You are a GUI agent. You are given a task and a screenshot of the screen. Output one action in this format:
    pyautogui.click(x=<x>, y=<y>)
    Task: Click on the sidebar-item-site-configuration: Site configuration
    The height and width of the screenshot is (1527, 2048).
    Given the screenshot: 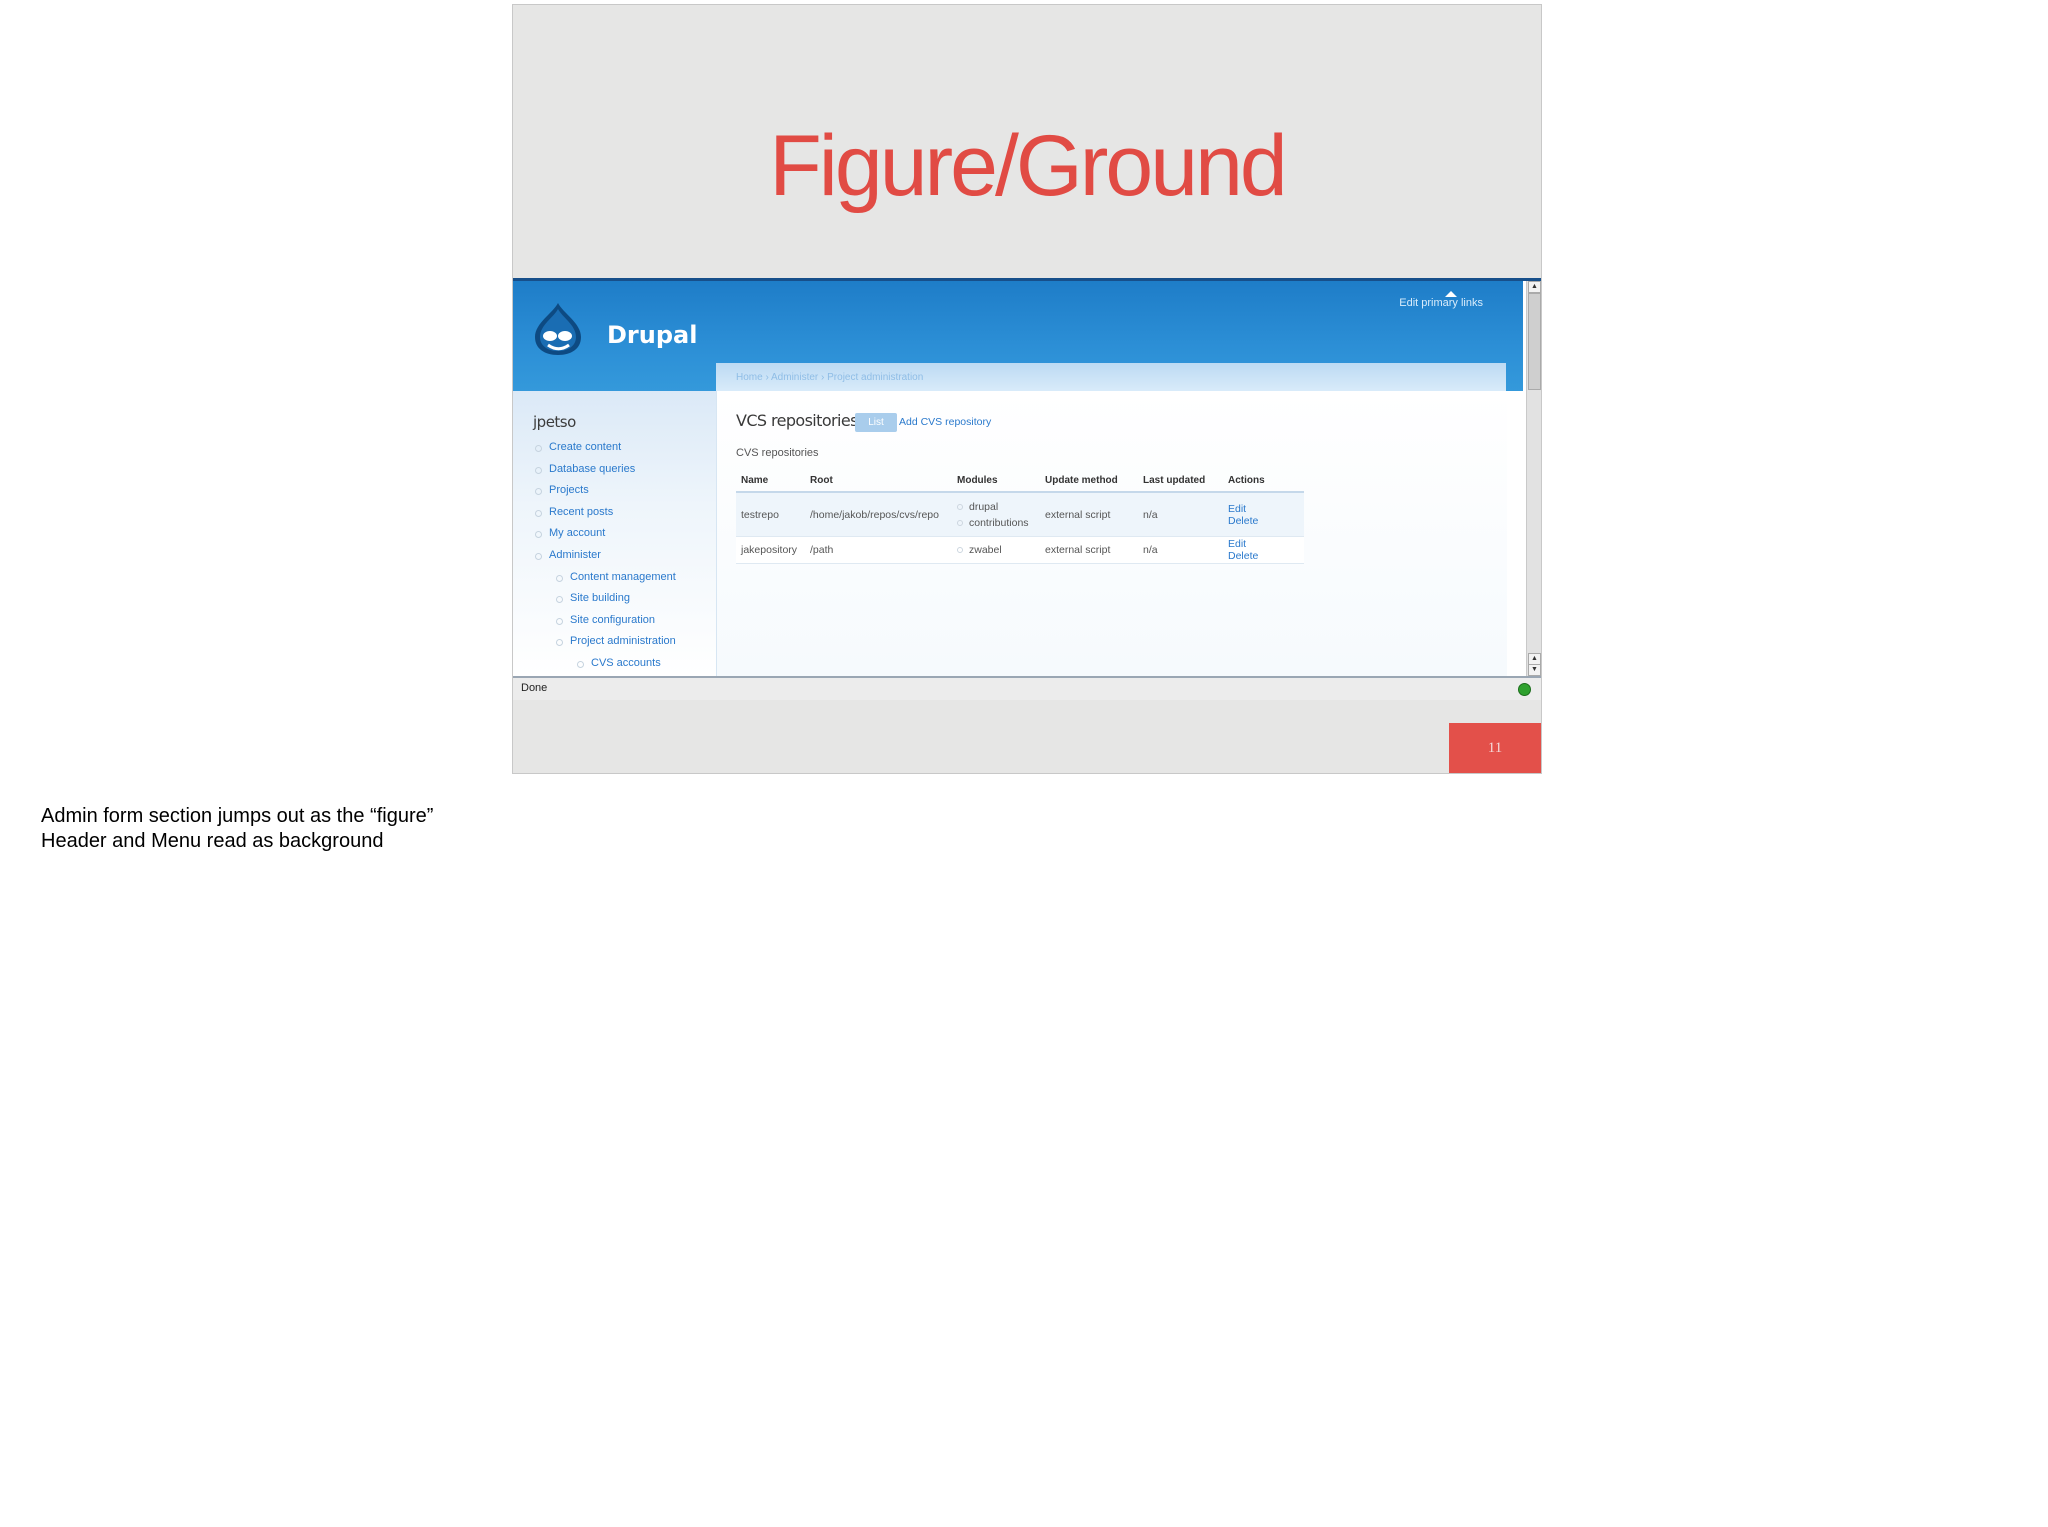 What is the action you would take?
    pyautogui.click(x=616, y=621)
    